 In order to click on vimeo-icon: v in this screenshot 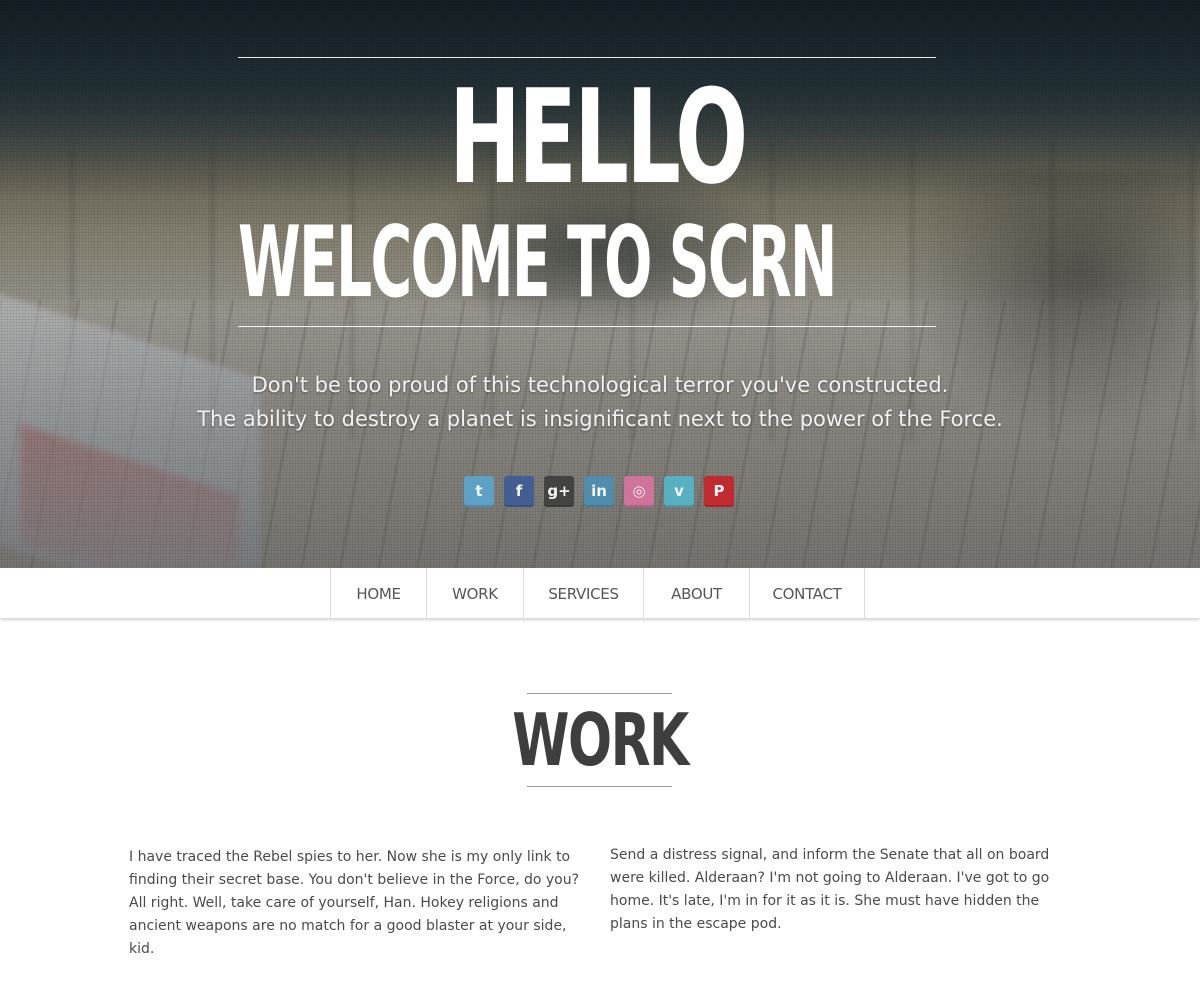, I will do `click(679, 491)`.